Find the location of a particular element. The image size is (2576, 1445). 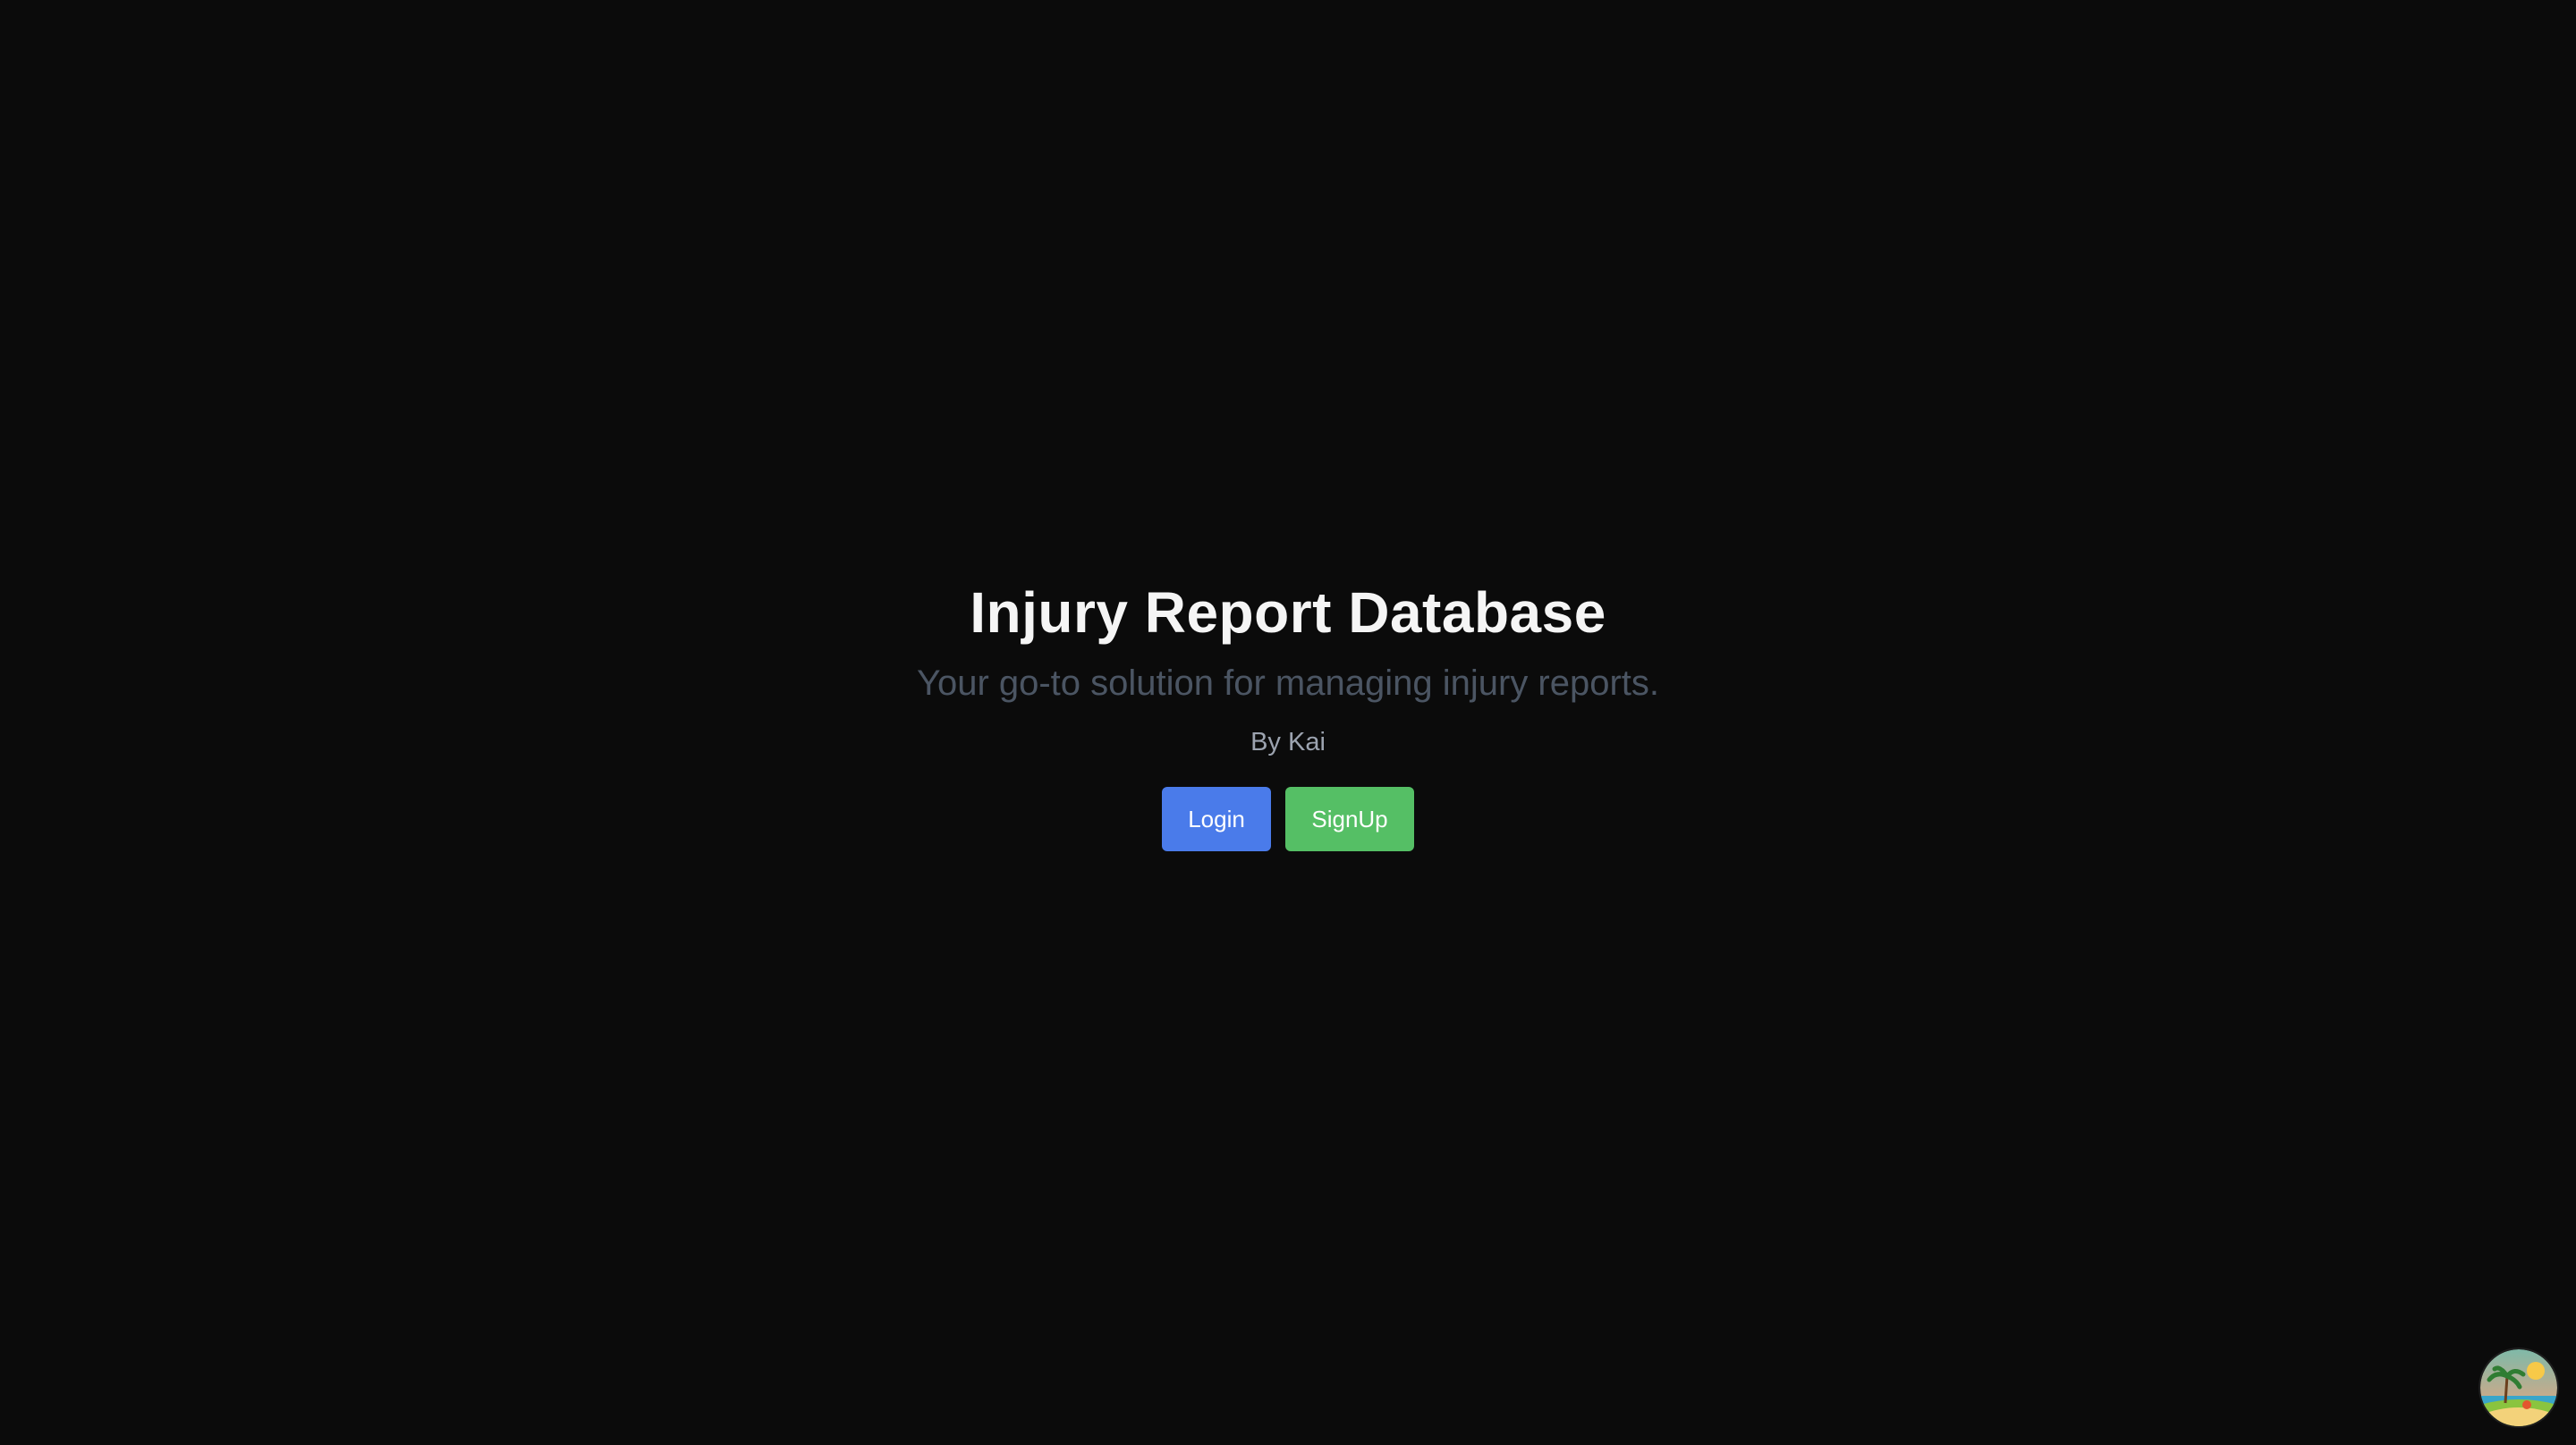

tropical-beach-avatar-icon is located at coordinates (2518, 1387).